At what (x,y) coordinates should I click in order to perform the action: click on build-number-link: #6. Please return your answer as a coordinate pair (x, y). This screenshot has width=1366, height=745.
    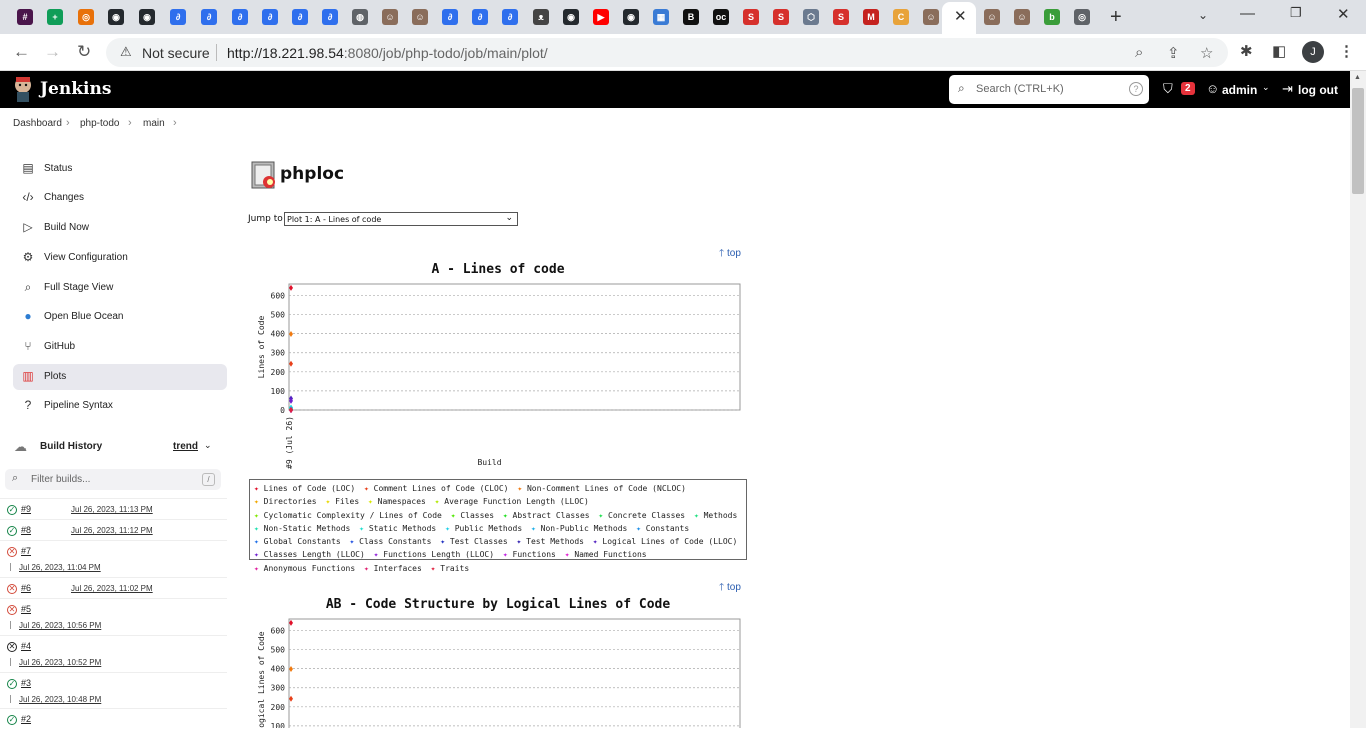
    Looking at the image, I should click on (26, 588).